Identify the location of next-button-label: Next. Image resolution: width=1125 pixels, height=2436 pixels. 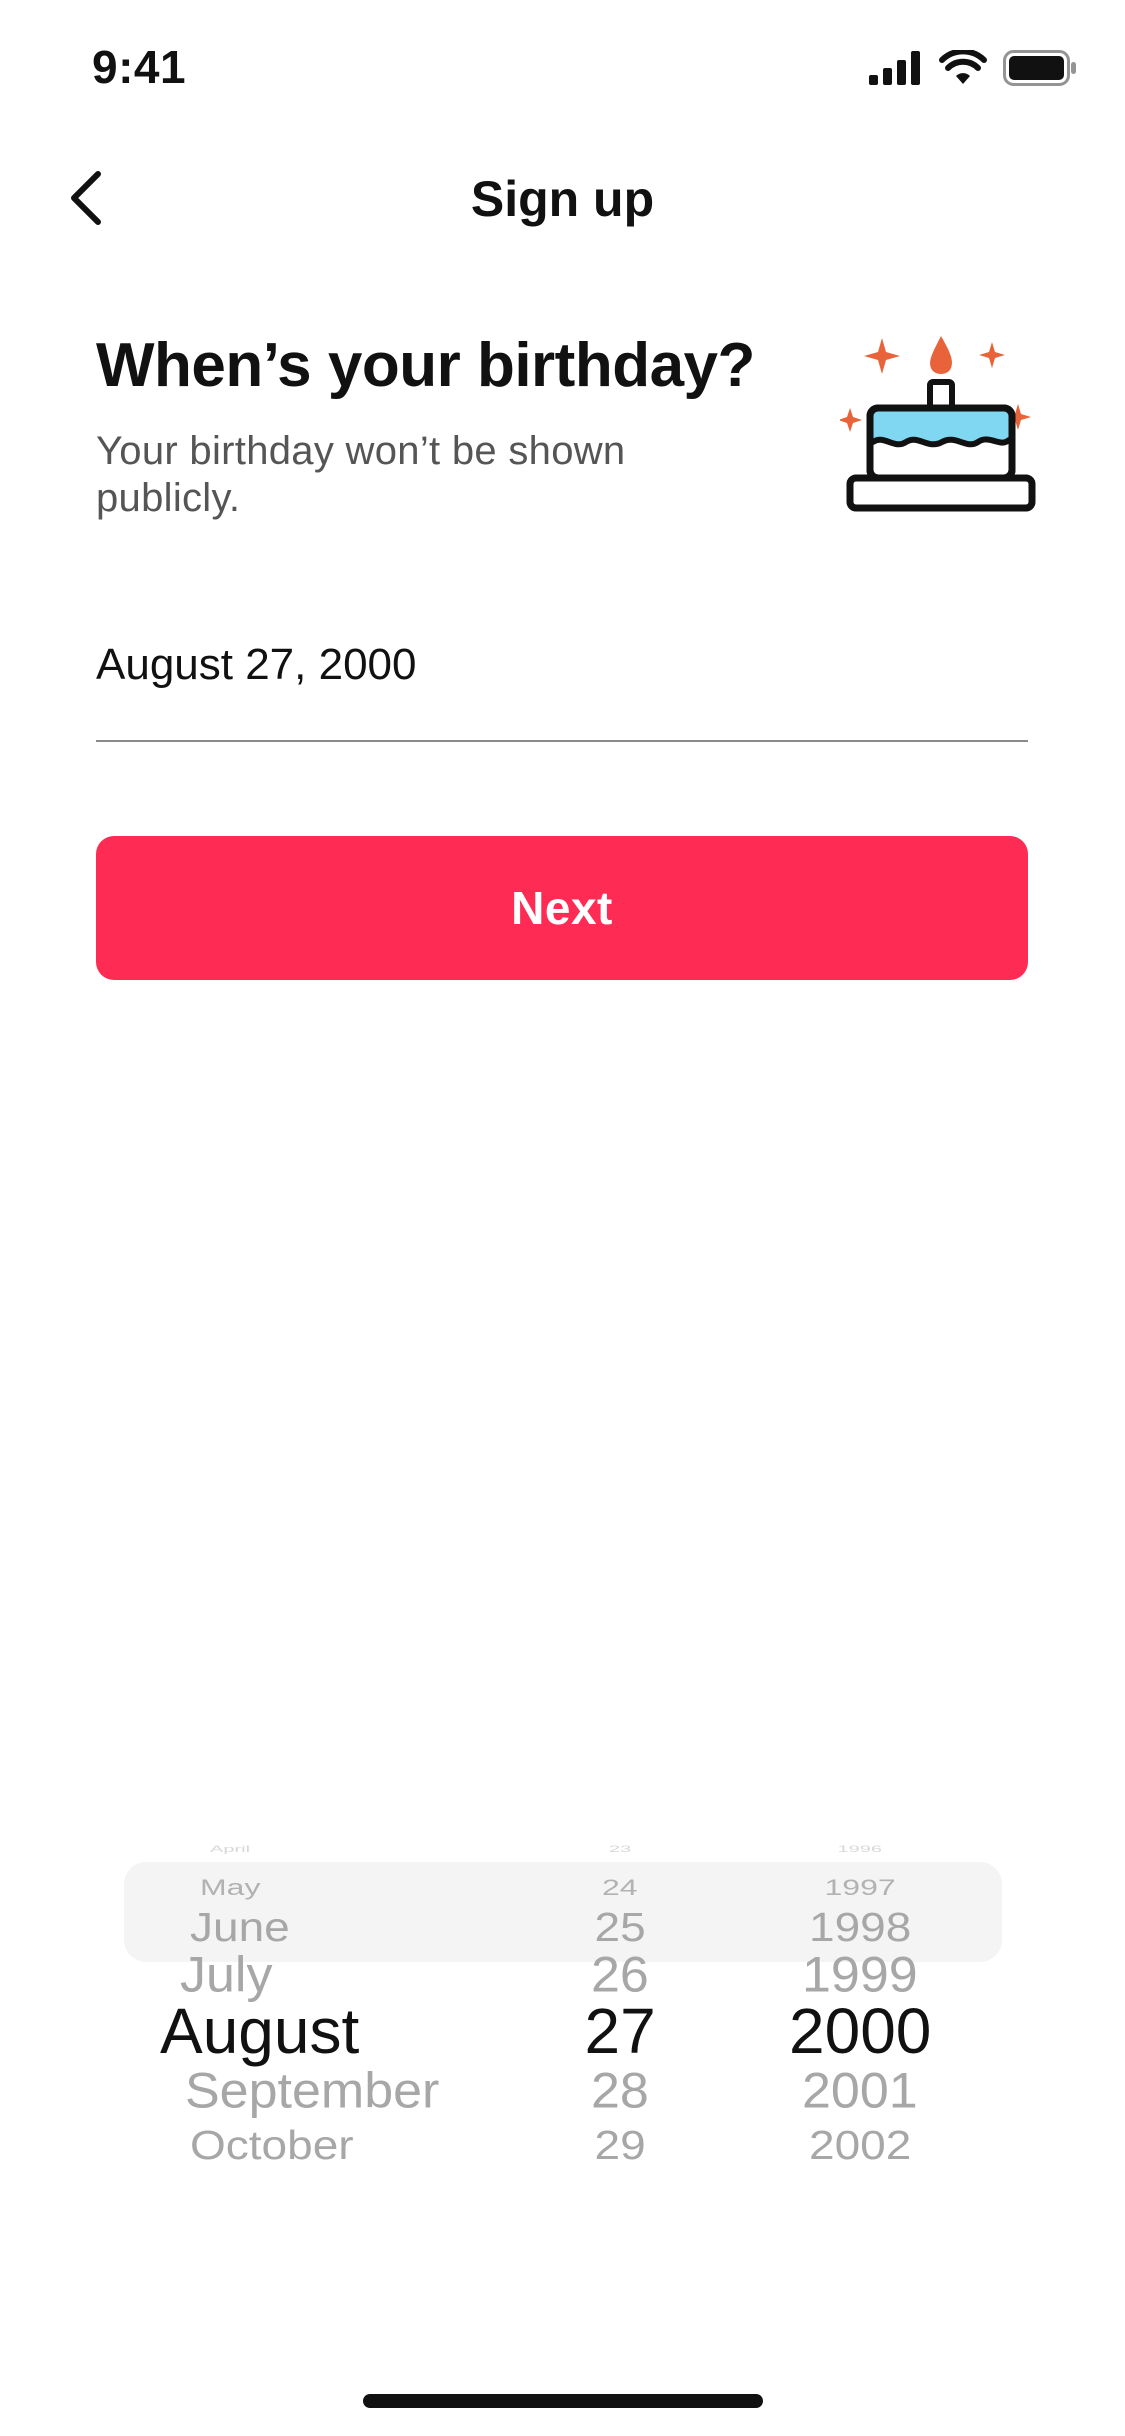
(562, 908).